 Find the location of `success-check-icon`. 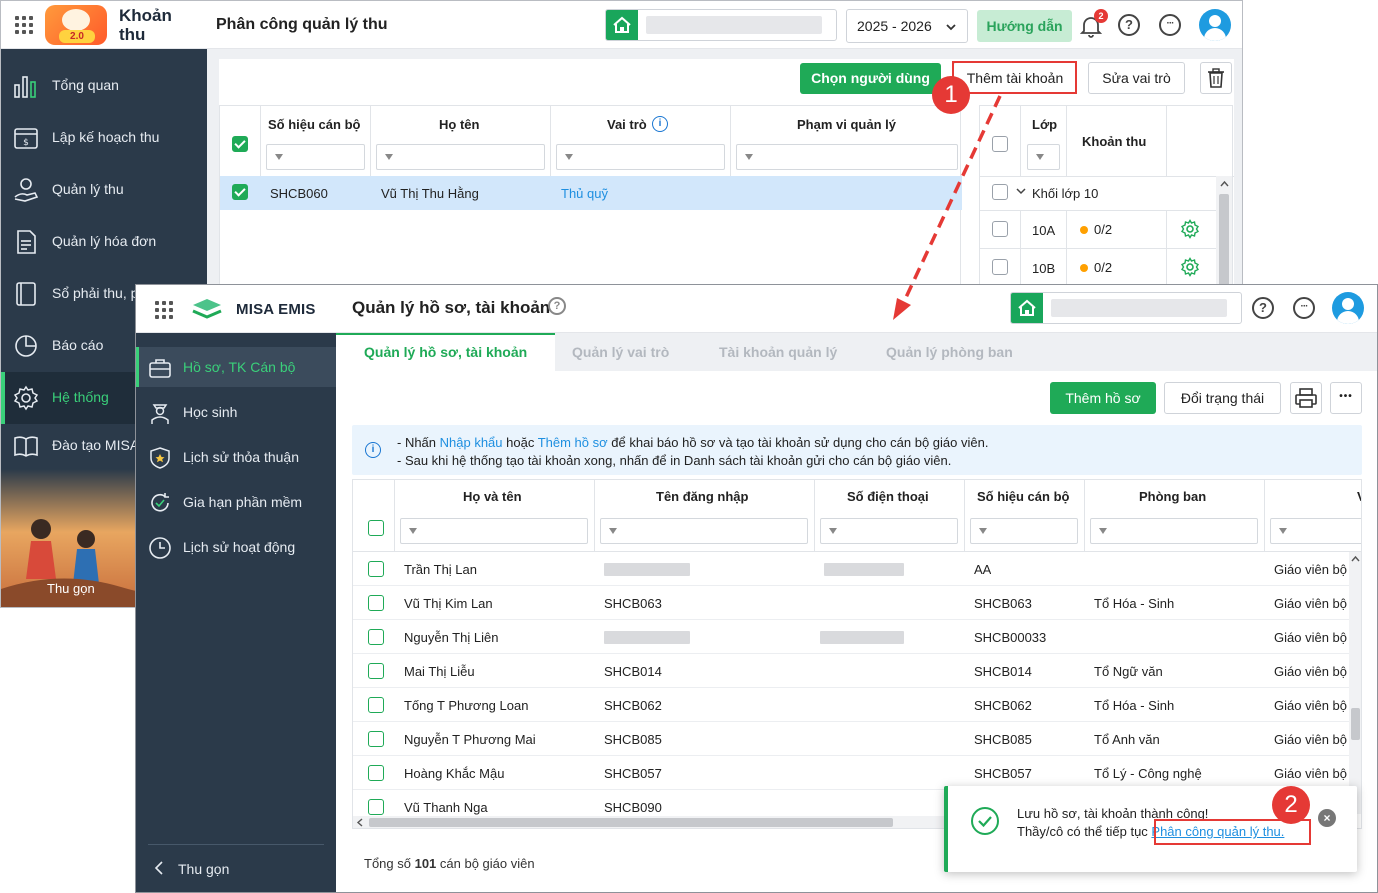

success-check-icon is located at coordinates (985, 821).